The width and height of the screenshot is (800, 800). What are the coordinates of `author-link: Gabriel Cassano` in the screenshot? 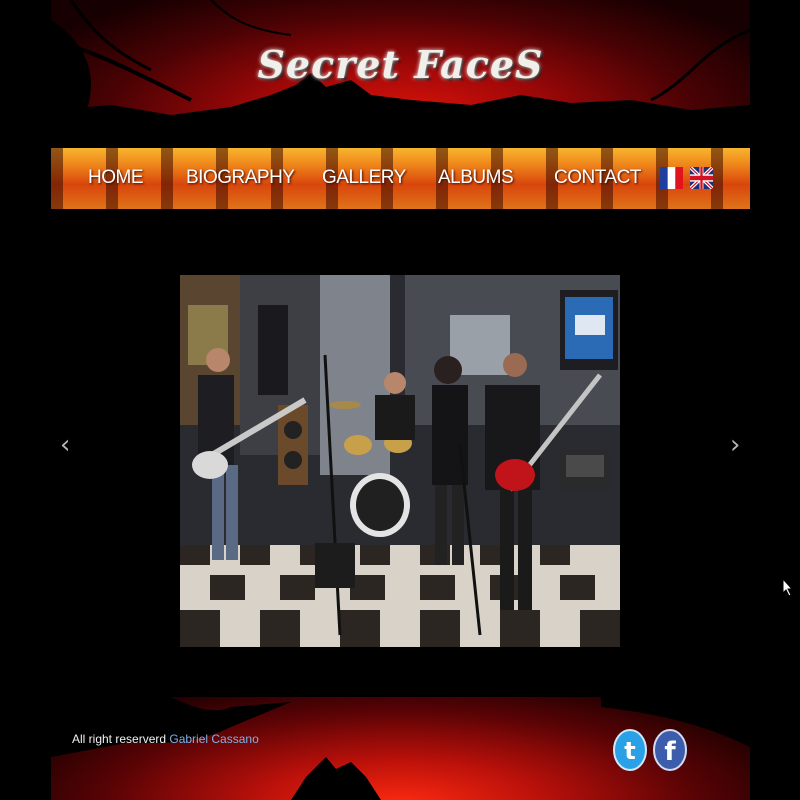 It's located at (213, 739).